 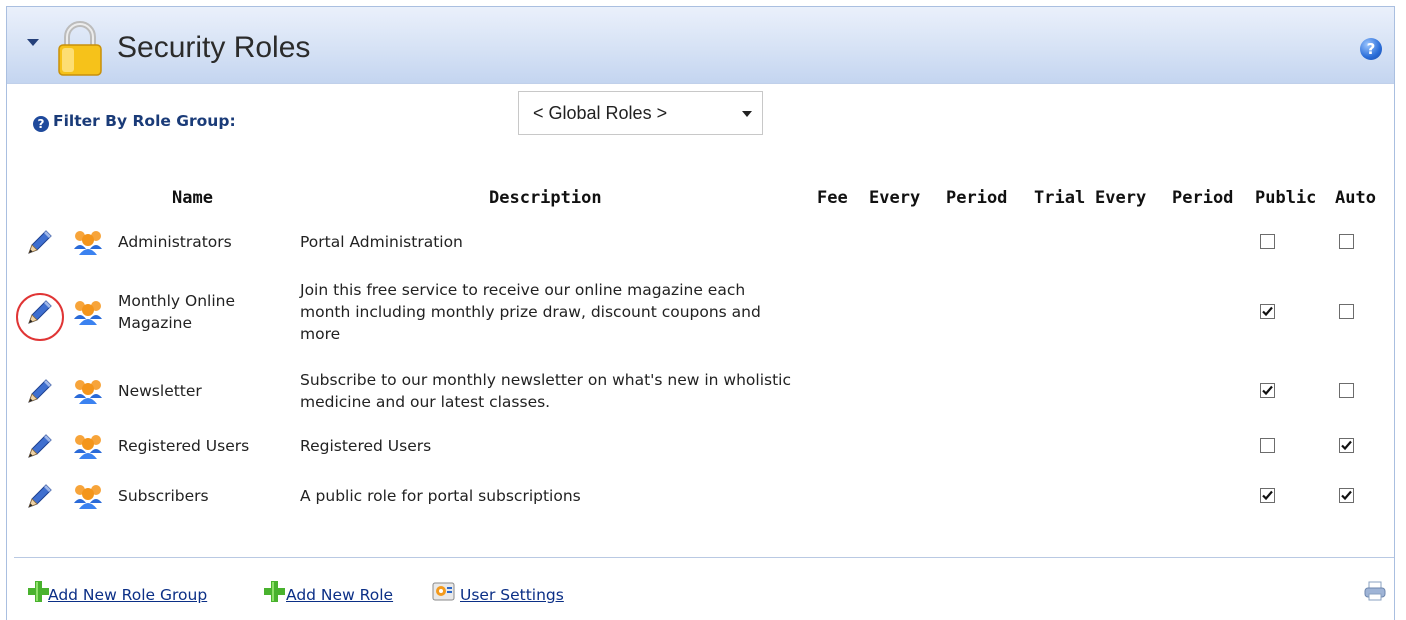 I want to click on column-header-public: Public, so click(x=1286, y=198).